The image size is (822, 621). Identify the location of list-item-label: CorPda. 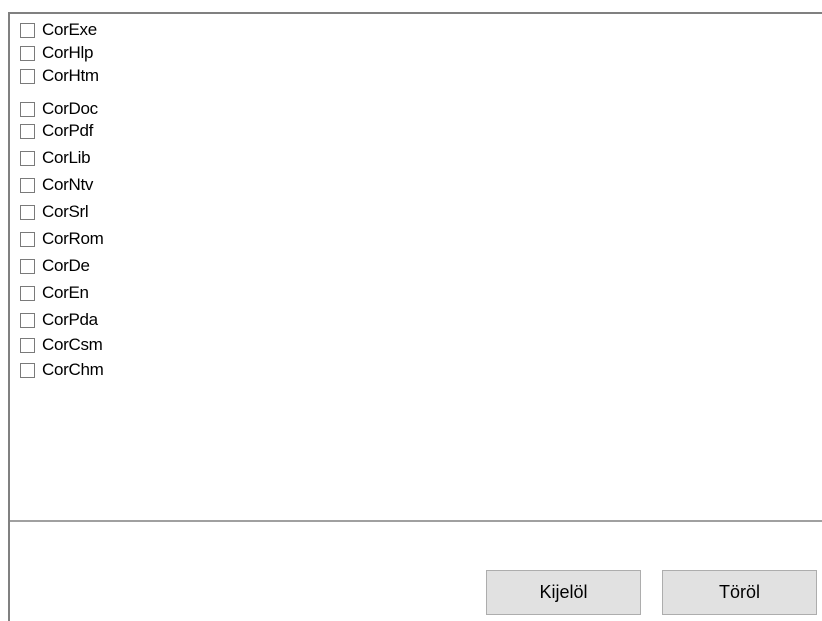
(70, 319).